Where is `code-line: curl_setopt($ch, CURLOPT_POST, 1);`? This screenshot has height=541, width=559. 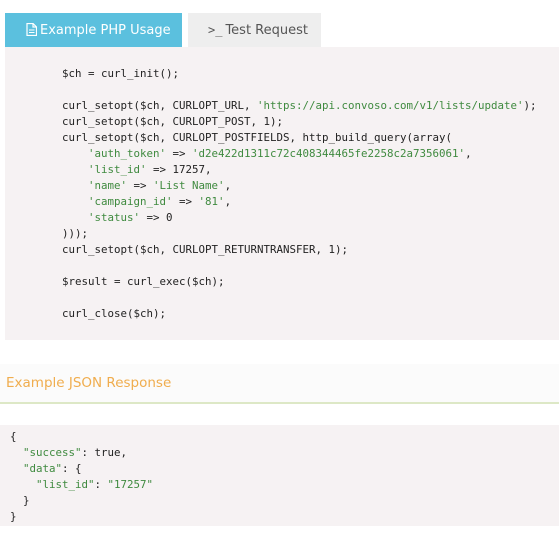
code-line: curl_setopt($ch, CURLOPT_POST, 1); is located at coordinates (173, 121).